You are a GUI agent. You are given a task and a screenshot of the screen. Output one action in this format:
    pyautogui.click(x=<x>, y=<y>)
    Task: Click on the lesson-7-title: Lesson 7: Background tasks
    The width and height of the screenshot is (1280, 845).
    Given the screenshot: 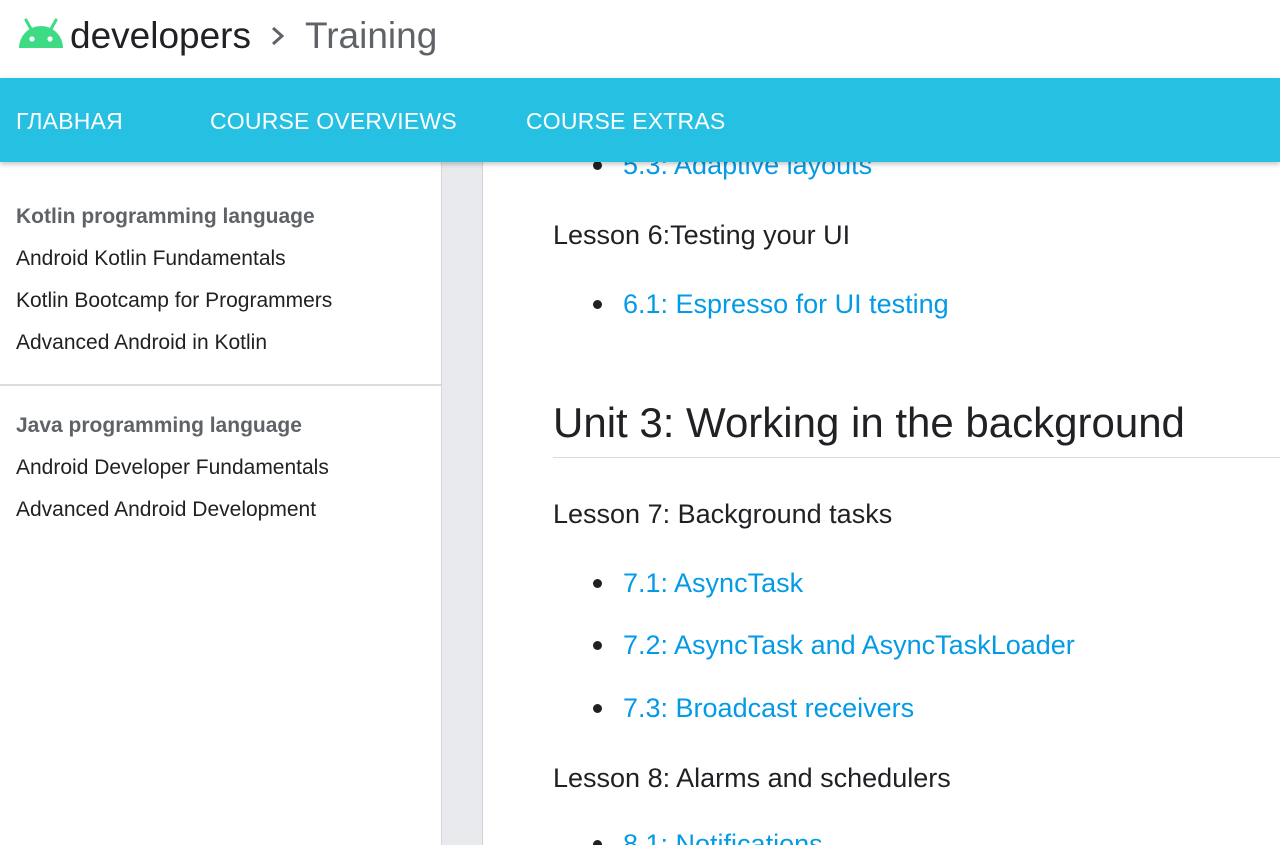 What is the action you would take?
    pyautogui.click(x=723, y=514)
    